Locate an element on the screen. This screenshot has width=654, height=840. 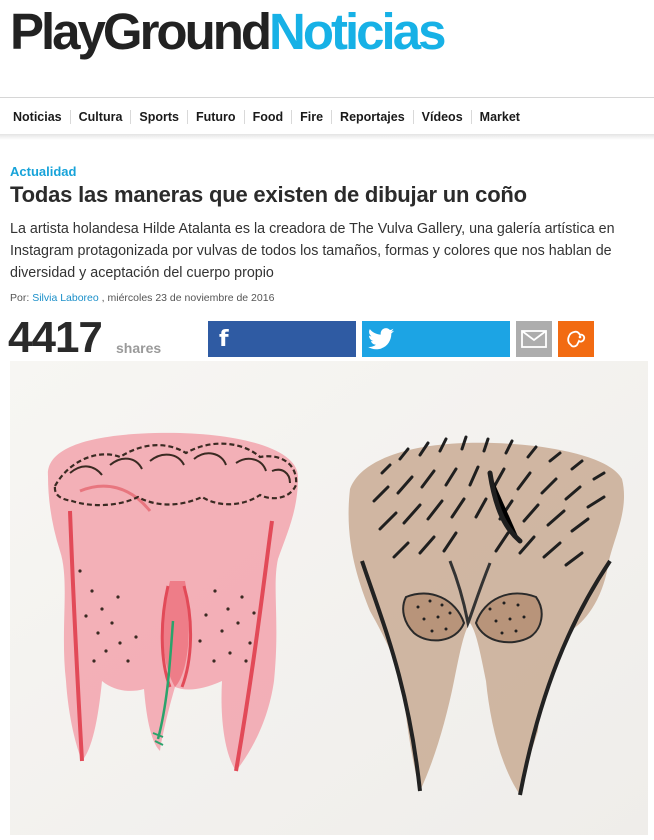
article-category: Actualidad is located at coordinates (43, 171).